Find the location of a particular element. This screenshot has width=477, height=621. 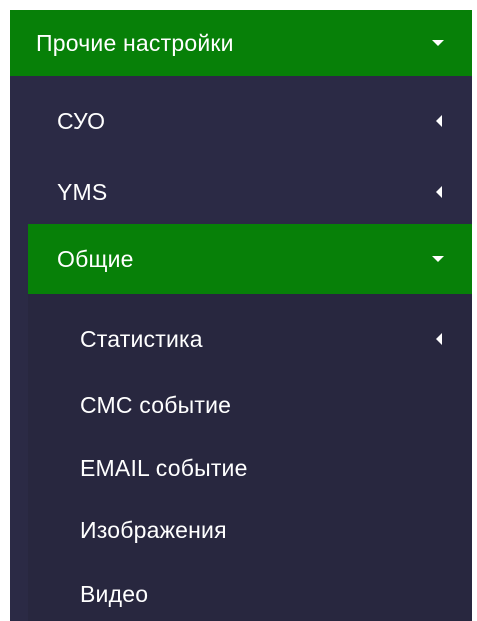

menu-item-video: Видео is located at coordinates (241, 592).